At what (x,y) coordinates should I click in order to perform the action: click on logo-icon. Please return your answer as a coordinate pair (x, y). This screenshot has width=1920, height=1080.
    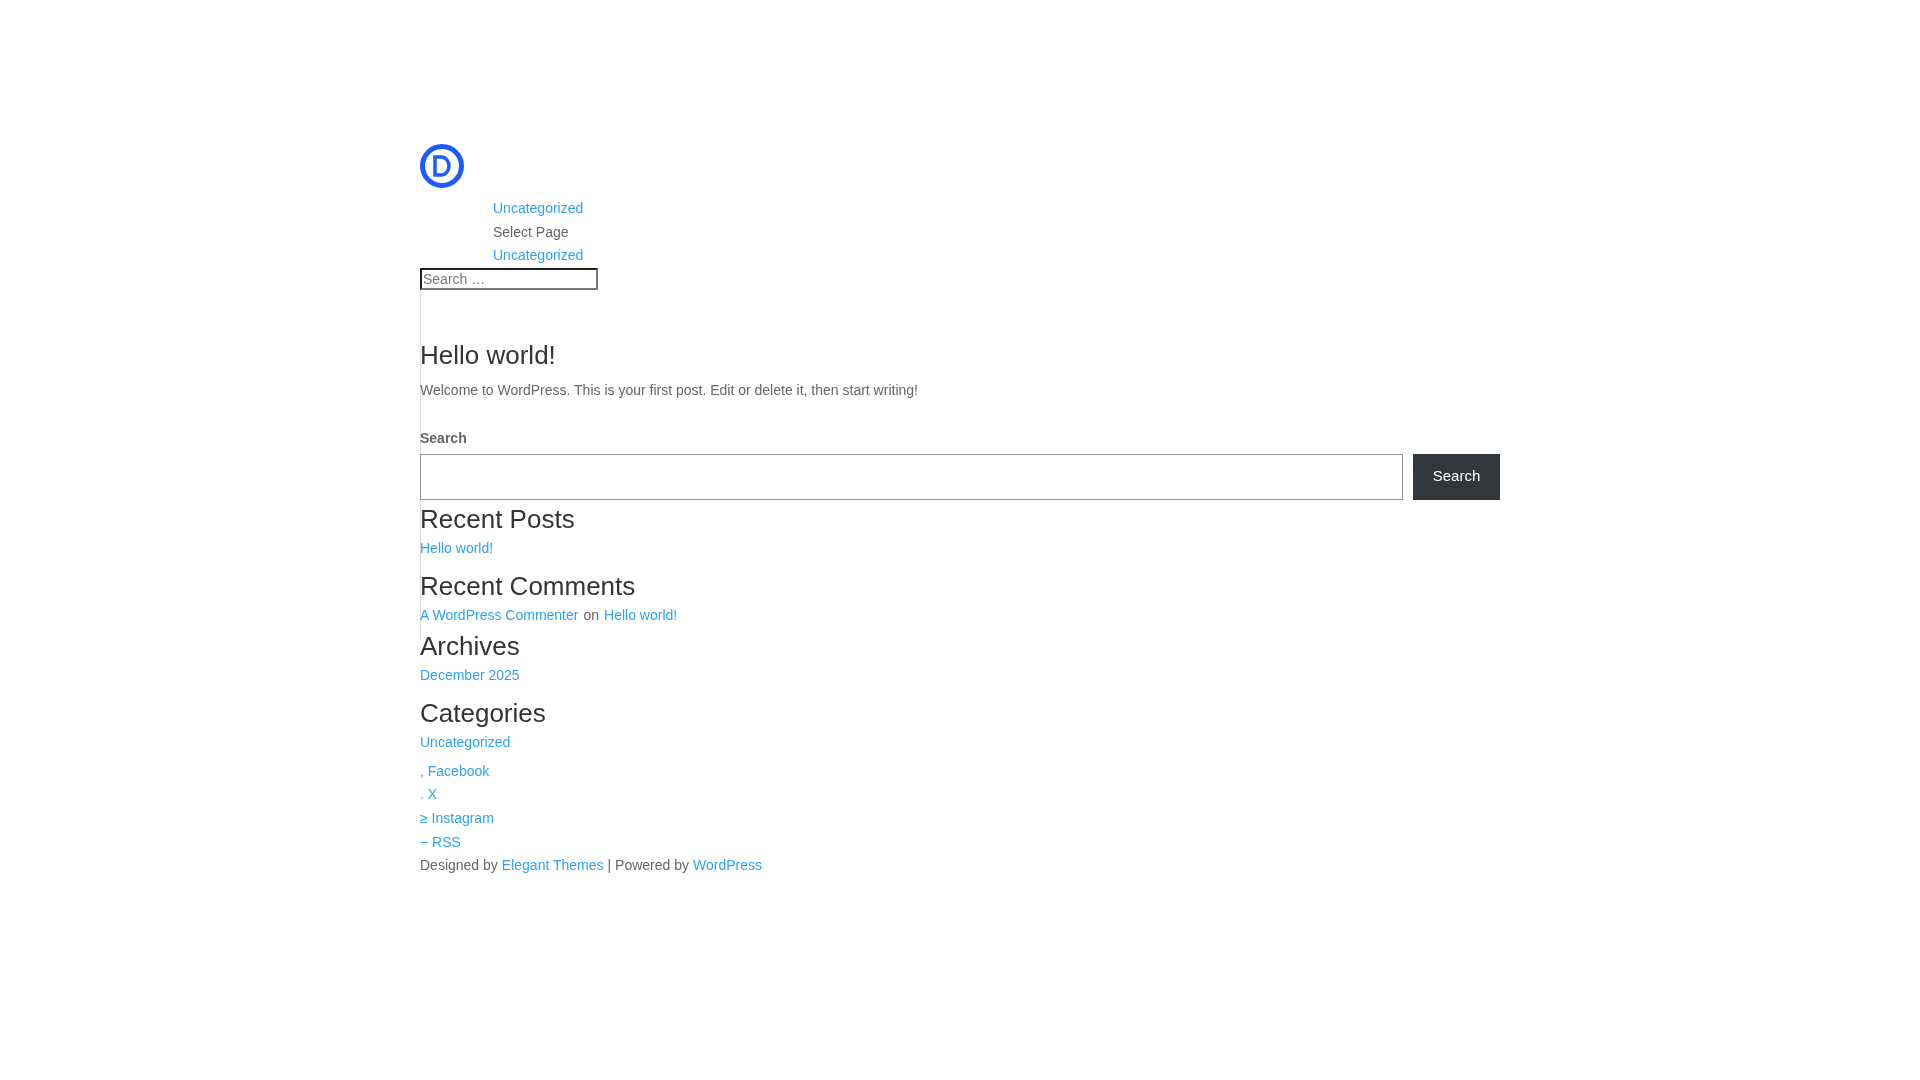
    Looking at the image, I should click on (442, 166).